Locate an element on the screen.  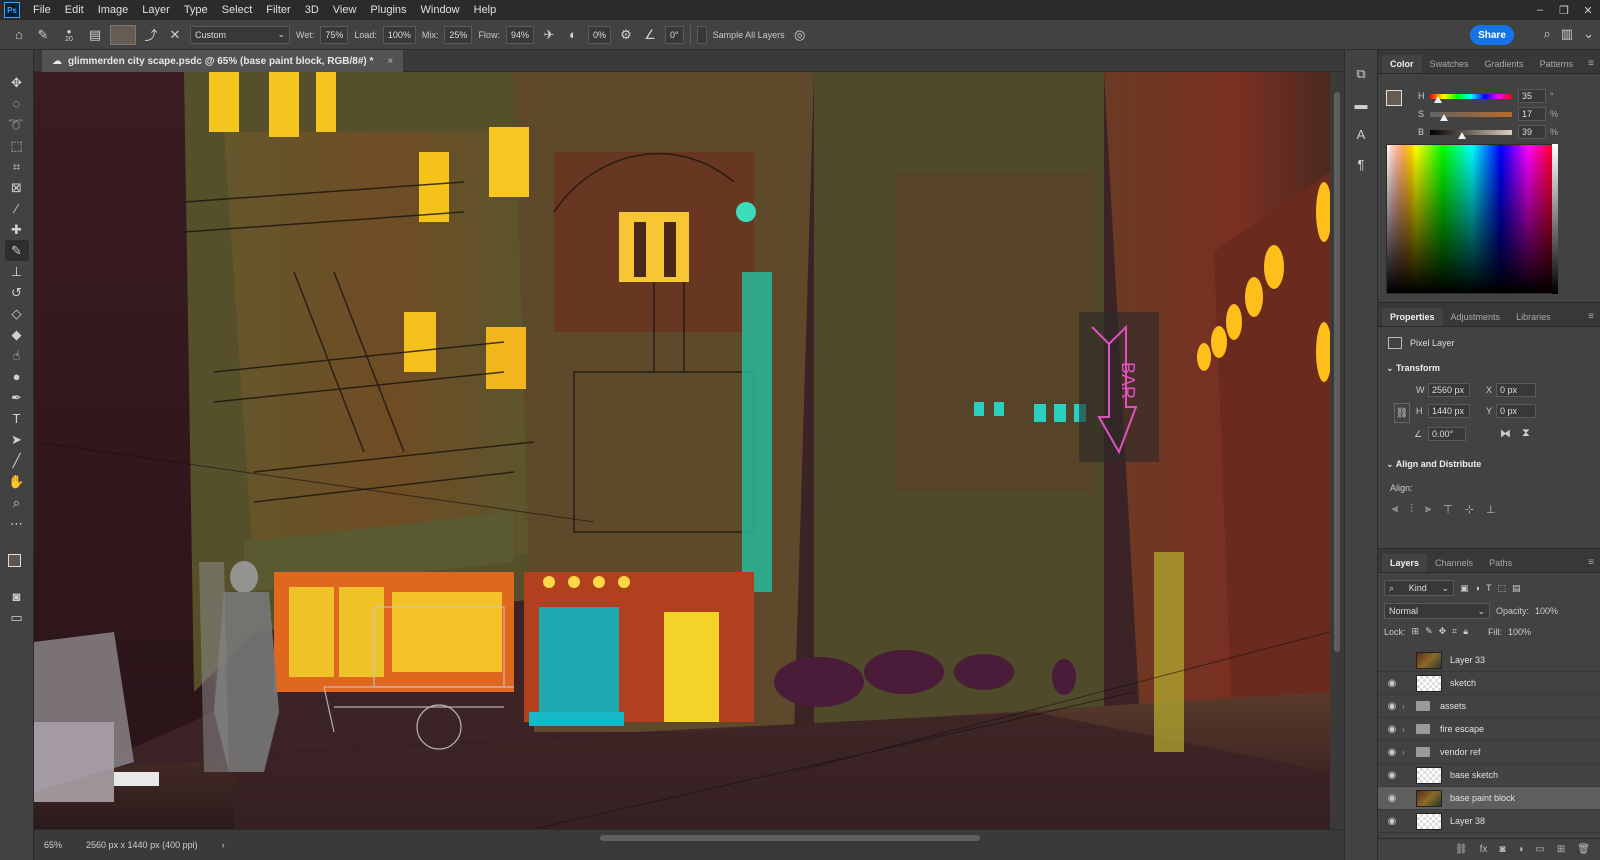
layer-row: ◉ Layer 33 is located at coordinates (1489, 660).